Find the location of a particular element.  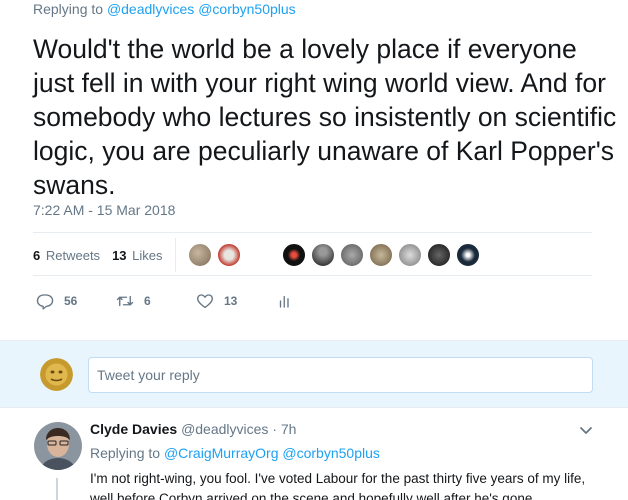

my-avatar is located at coordinates (56, 374).